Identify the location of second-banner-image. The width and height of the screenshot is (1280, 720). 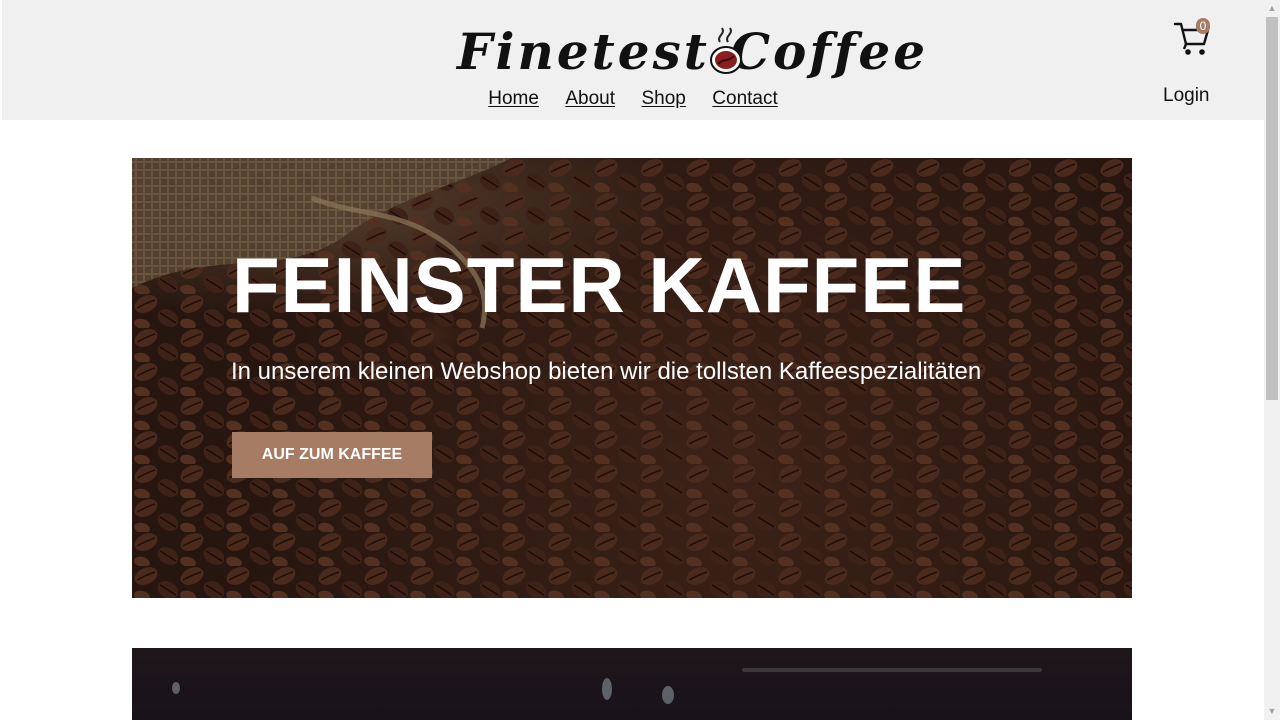
(632, 684).